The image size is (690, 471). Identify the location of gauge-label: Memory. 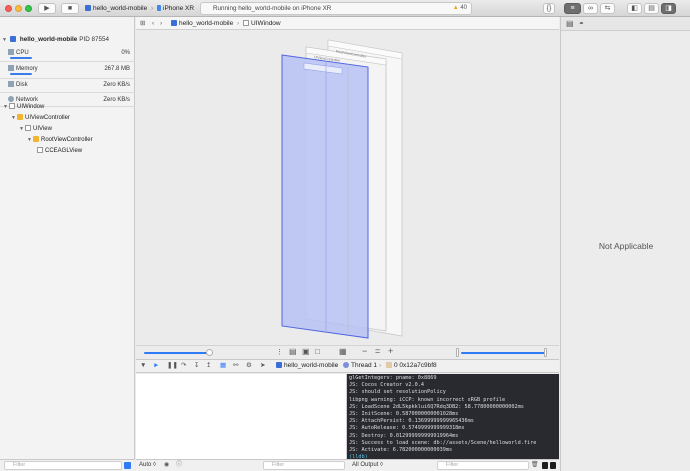
(27, 69).